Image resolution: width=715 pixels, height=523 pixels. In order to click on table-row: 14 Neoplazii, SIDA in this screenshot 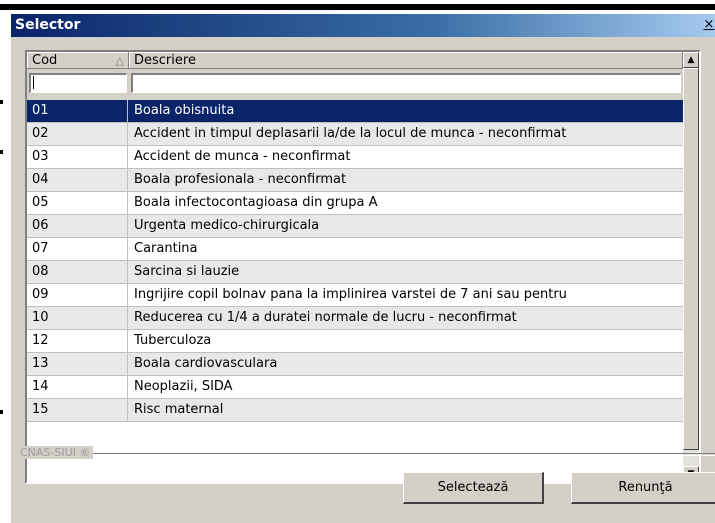, I will do `click(355, 387)`.